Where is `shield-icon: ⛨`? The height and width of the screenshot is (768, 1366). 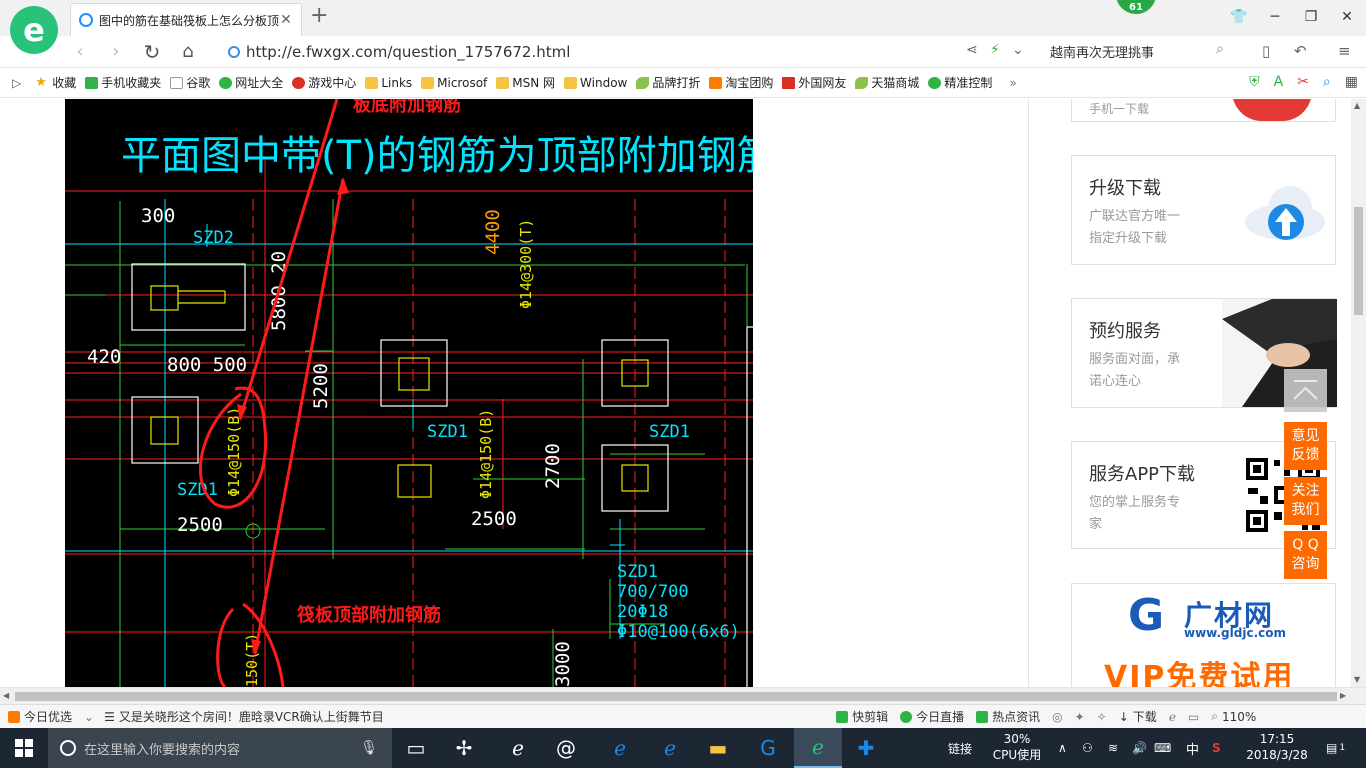 shield-icon: ⛨ is located at coordinates (1254, 82).